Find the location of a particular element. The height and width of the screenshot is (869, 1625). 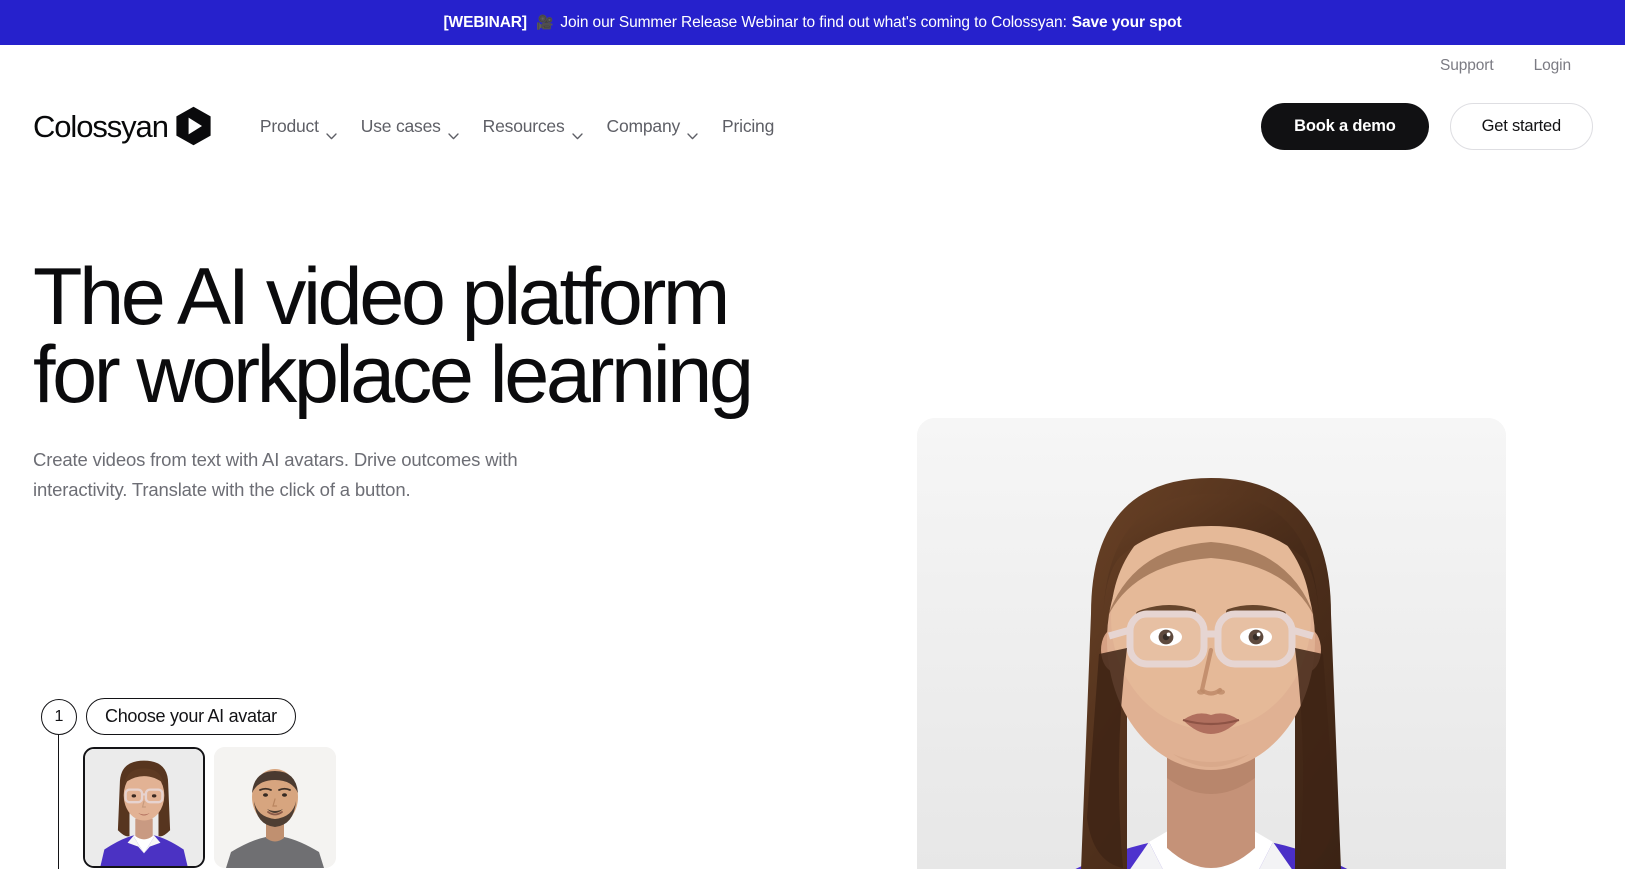

hero-steps-widget: 1 Choose your AI avatar is located at coordinates (321, 783).